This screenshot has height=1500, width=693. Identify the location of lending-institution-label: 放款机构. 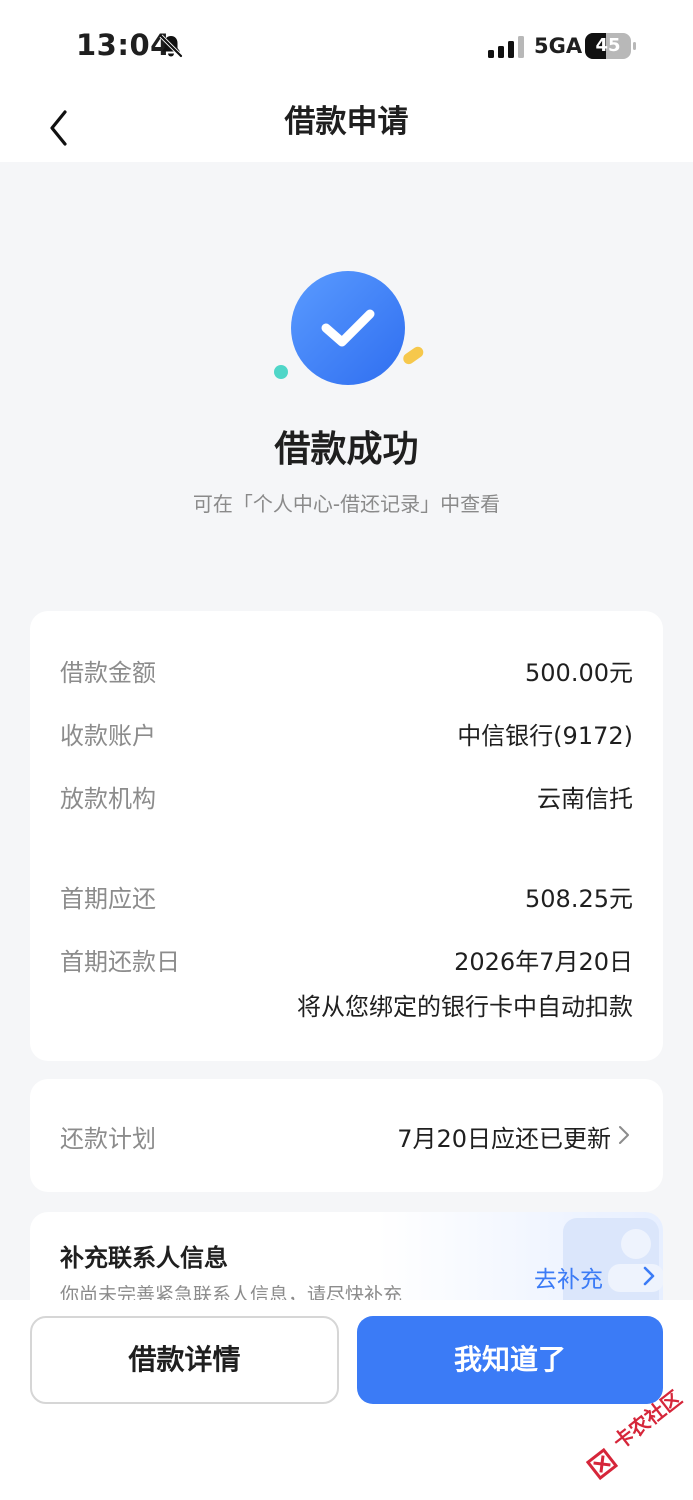
(108, 799).